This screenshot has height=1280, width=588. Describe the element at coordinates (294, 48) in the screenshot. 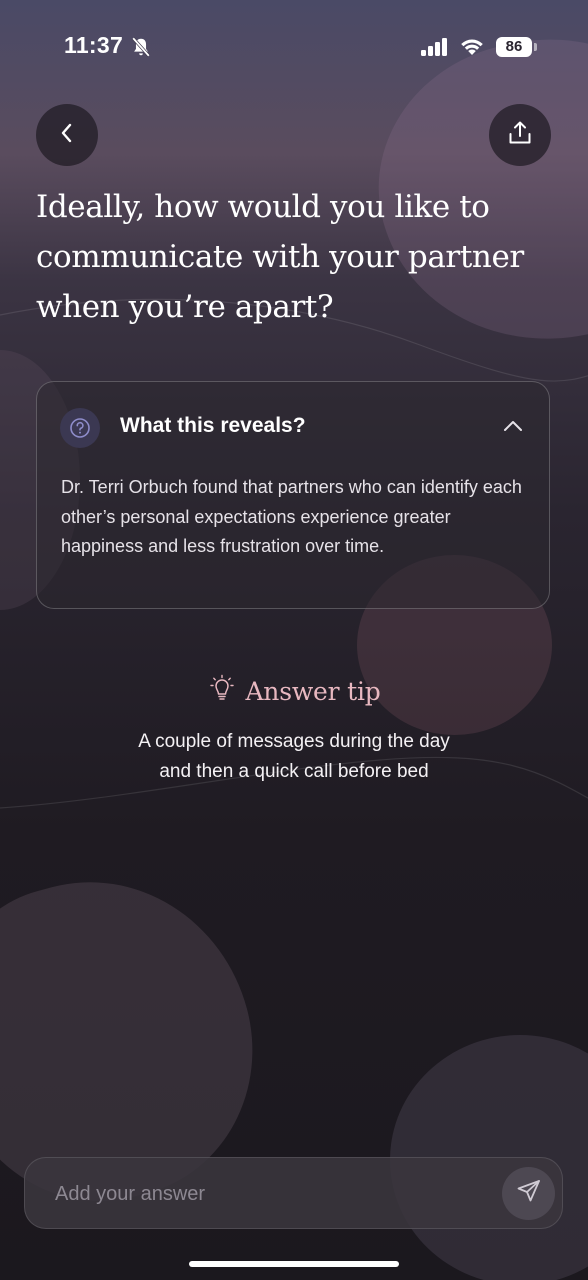

I see `status-bar: 11:37 86` at that location.